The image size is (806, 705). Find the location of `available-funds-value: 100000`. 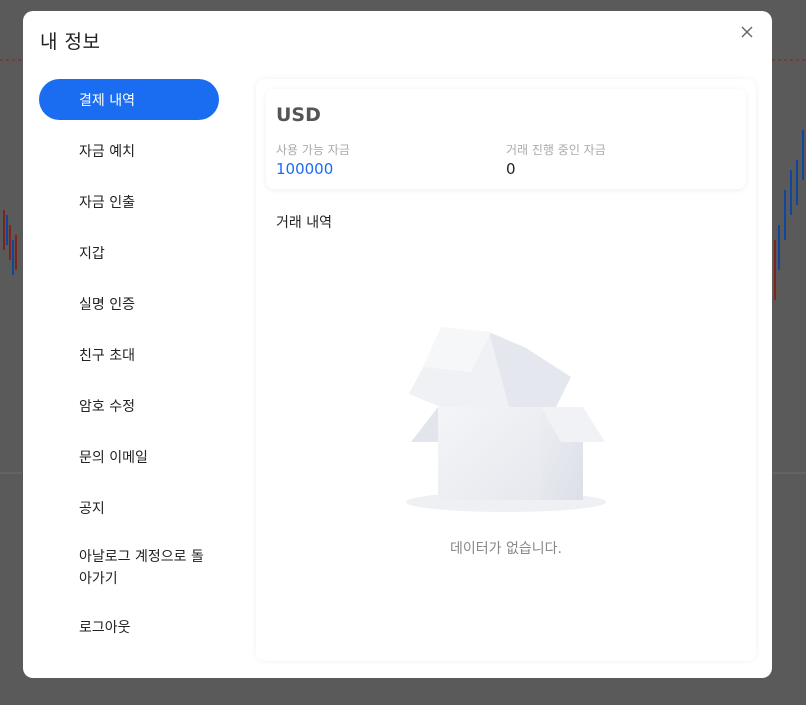

available-funds-value: 100000 is located at coordinates (305, 169).